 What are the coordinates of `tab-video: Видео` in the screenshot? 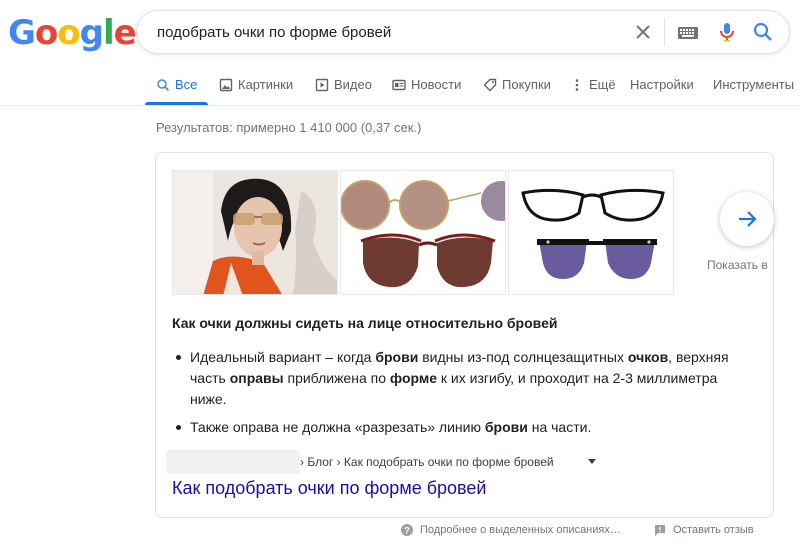 It's located at (343, 84).